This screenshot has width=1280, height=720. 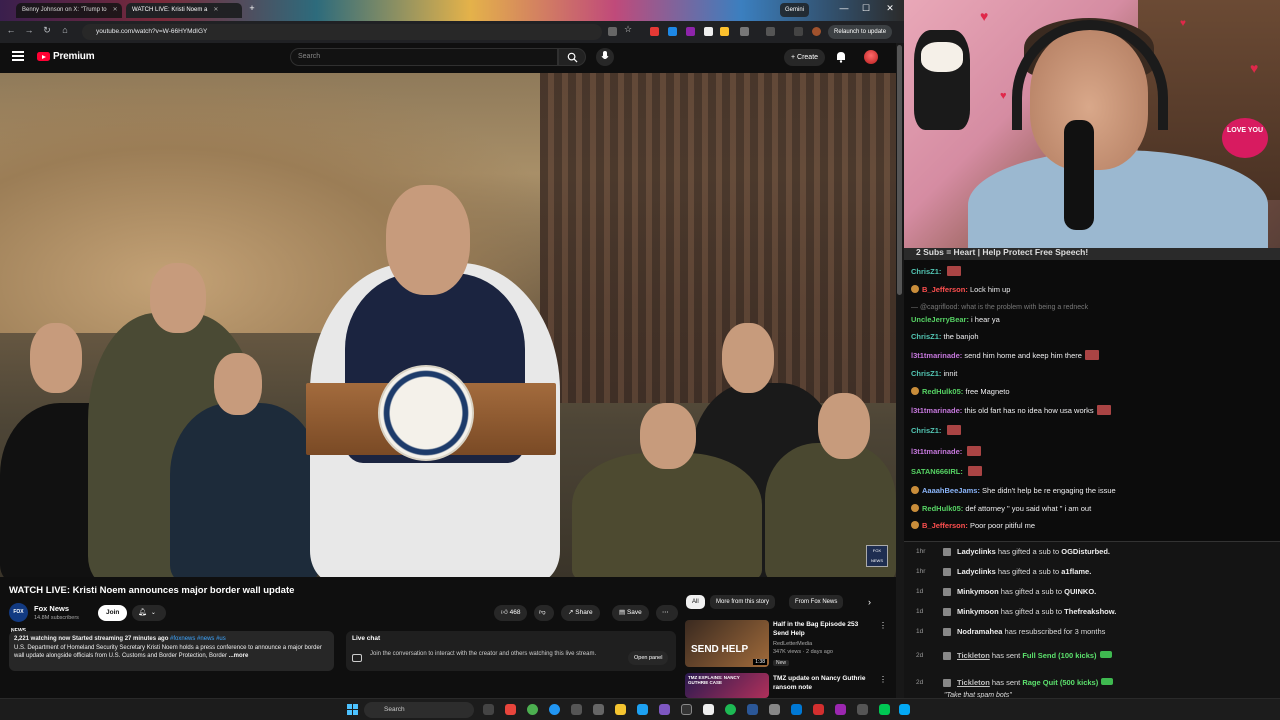 What do you see at coordinates (951, 490) in the screenshot?
I see `chat-username: AaaahBeeJams:` at bounding box center [951, 490].